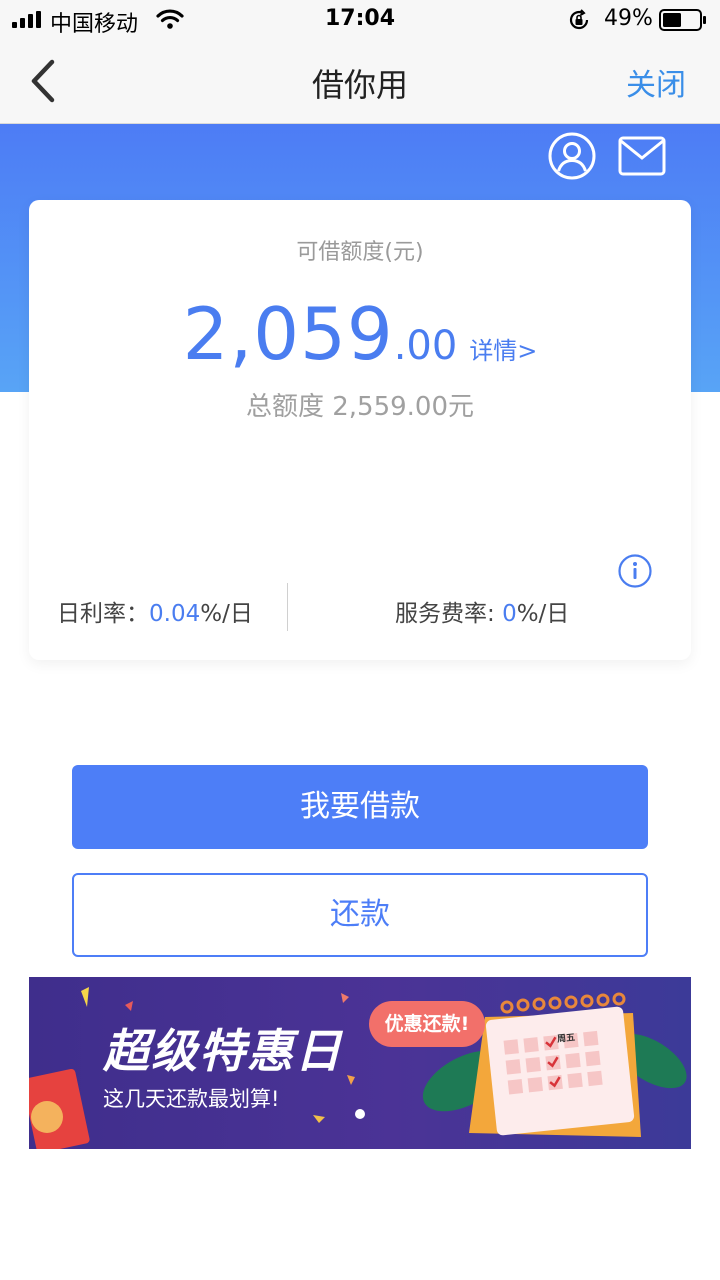  Describe the element at coordinates (579, 19) in the screenshot. I see `rotation-lock-icon` at that location.